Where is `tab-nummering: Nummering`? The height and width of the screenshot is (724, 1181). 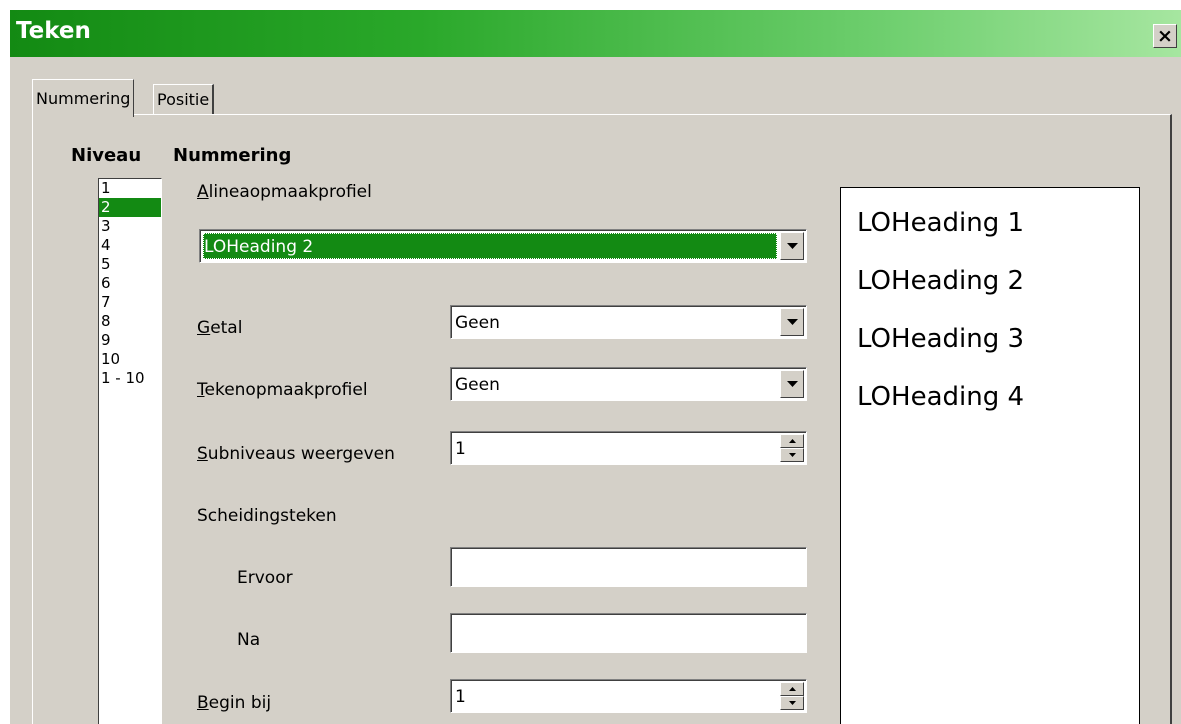 tab-nummering: Nummering is located at coordinates (83, 98).